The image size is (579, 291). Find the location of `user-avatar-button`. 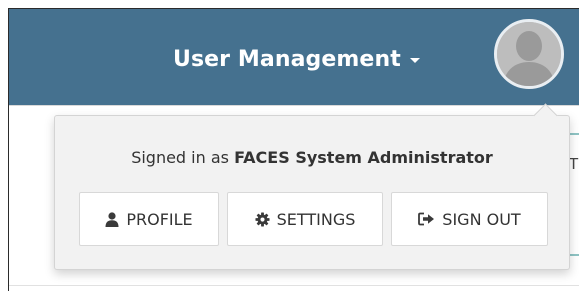

user-avatar-button is located at coordinates (529, 54).